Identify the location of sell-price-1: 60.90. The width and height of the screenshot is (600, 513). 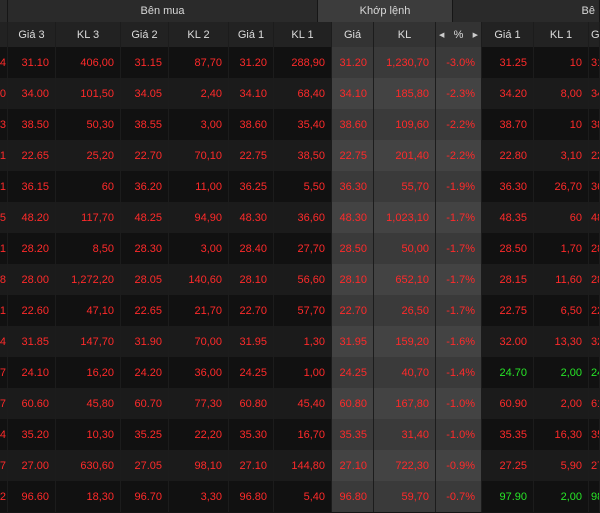
(508, 403).